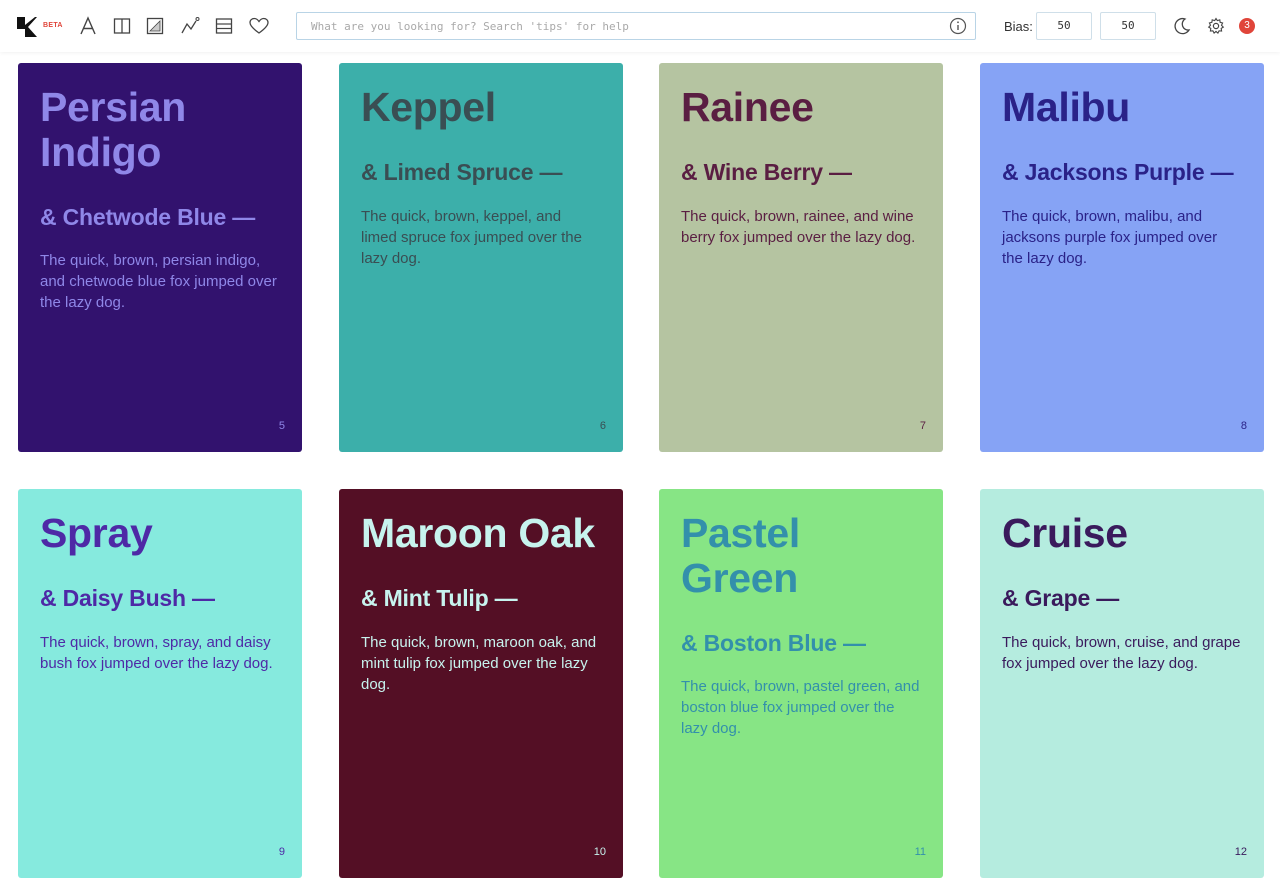 This screenshot has width=1280, height=883. What do you see at coordinates (462, 172) in the screenshot?
I see `card-subtitle: & Limed Spruce —` at bounding box center [462, 172].